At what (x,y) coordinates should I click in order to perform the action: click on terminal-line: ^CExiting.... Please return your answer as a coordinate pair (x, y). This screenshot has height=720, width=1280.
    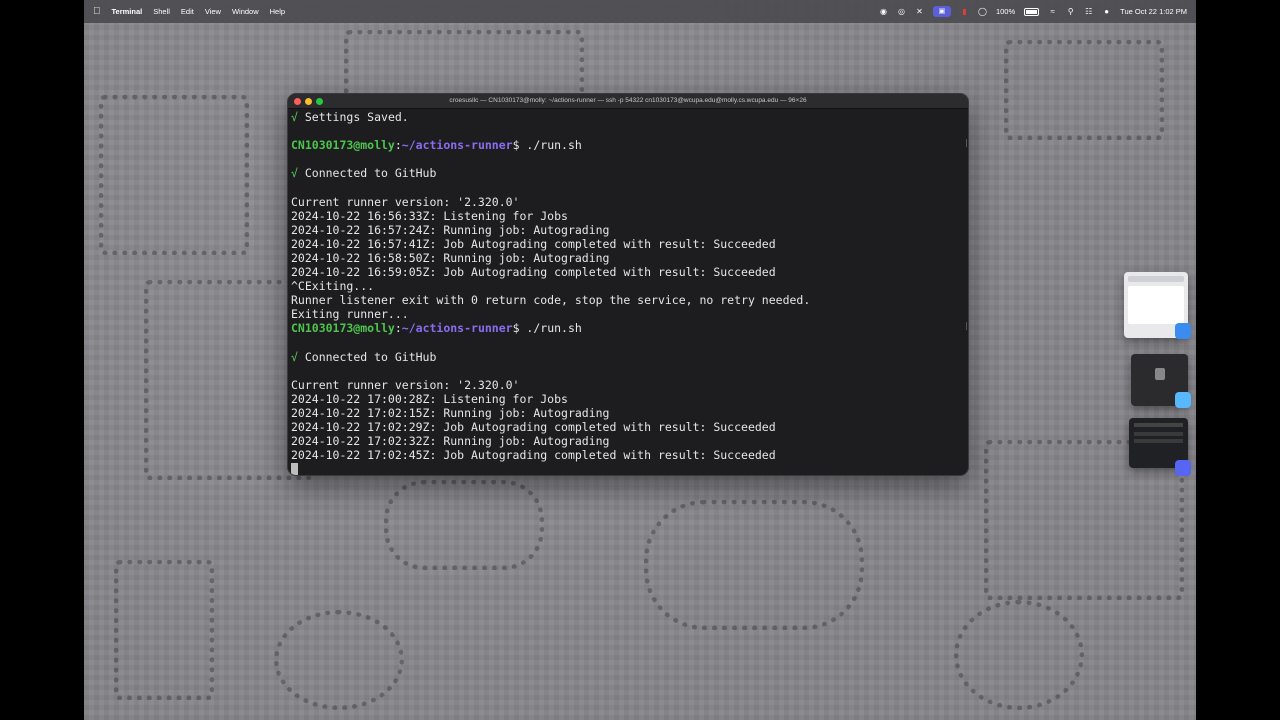
    Looking at the image, I should click on (629, 286).